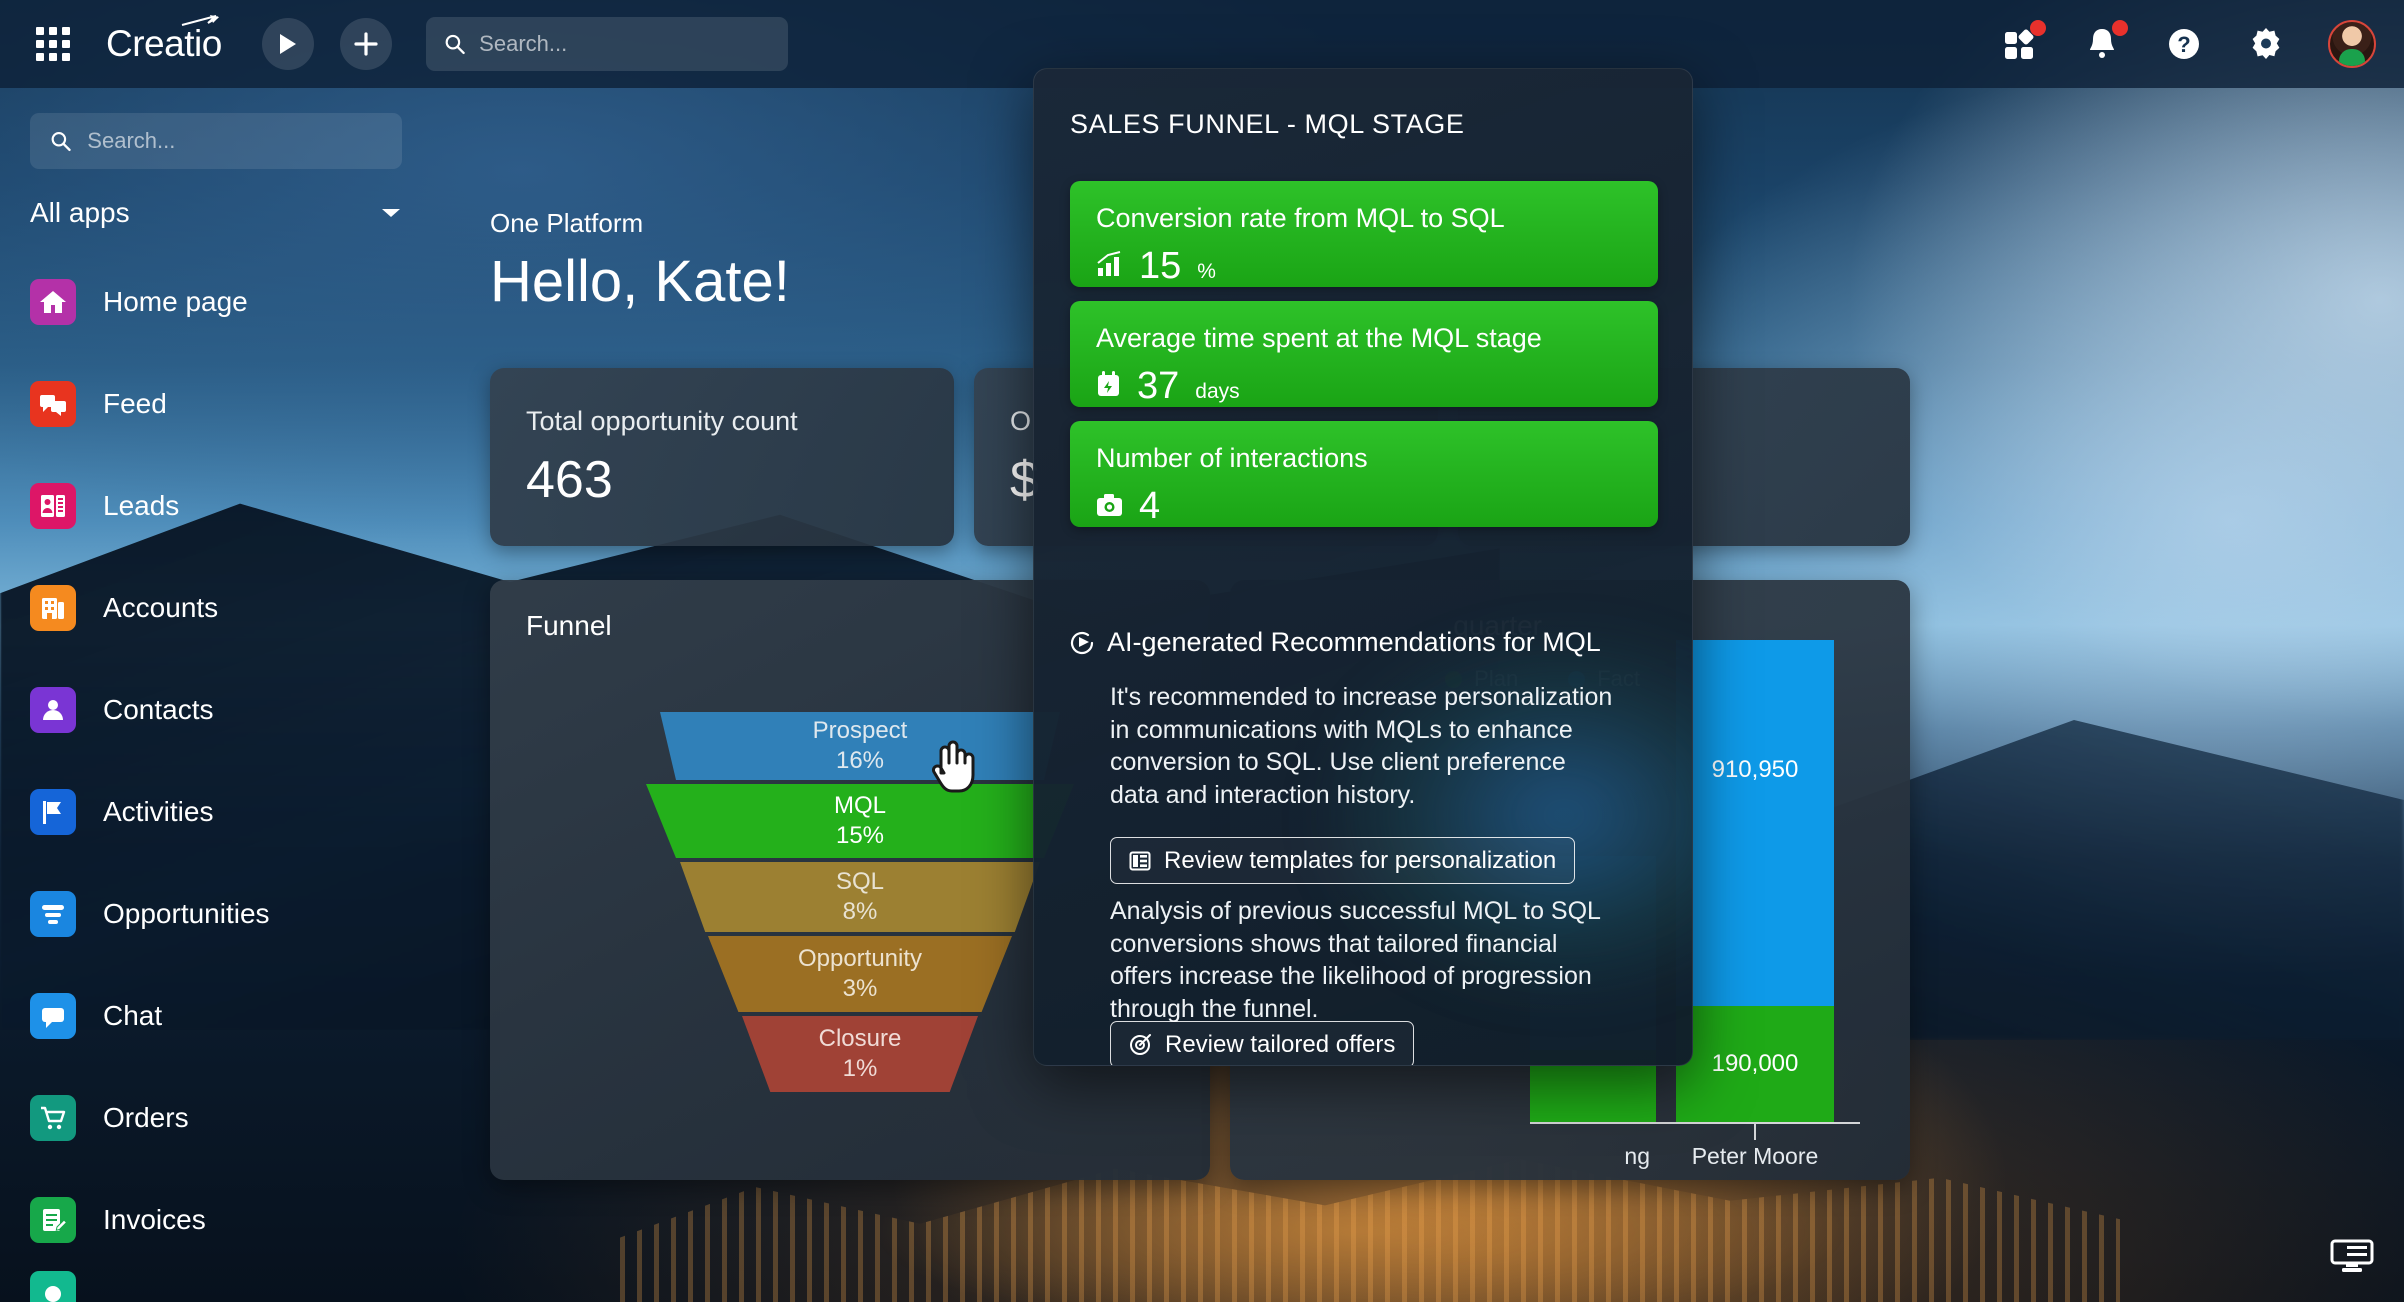 This screenshot has height=1302, width=2404. What do you see at coordinates (722, 457) in the screenshot?
I see `kpi-card-total-opportunity-count: Total opportunity count 463` at bounding box center [722, 457].